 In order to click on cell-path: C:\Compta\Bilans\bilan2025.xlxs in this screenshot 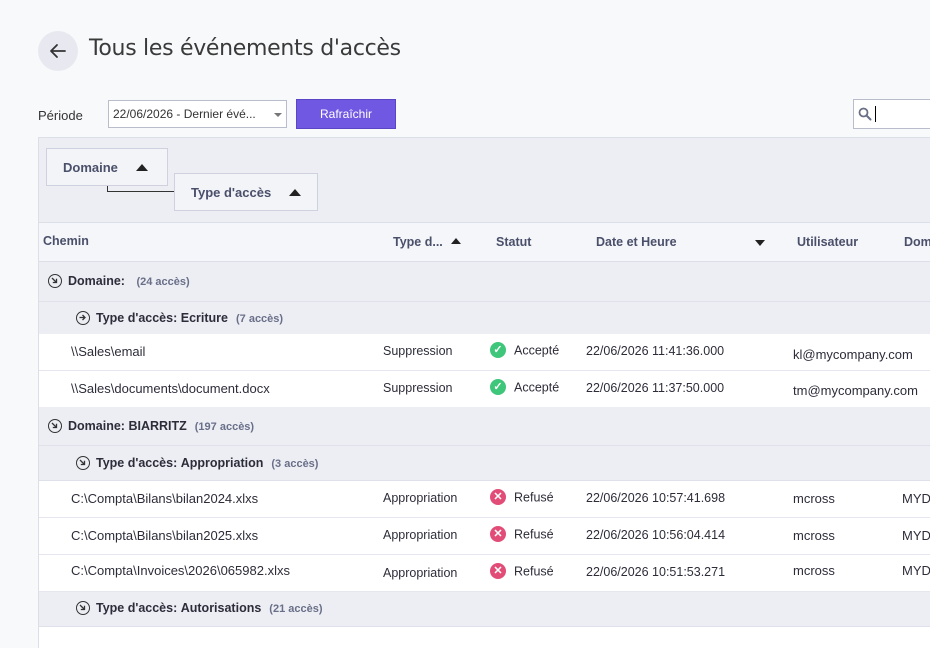, I will do `click(165, 535)`.